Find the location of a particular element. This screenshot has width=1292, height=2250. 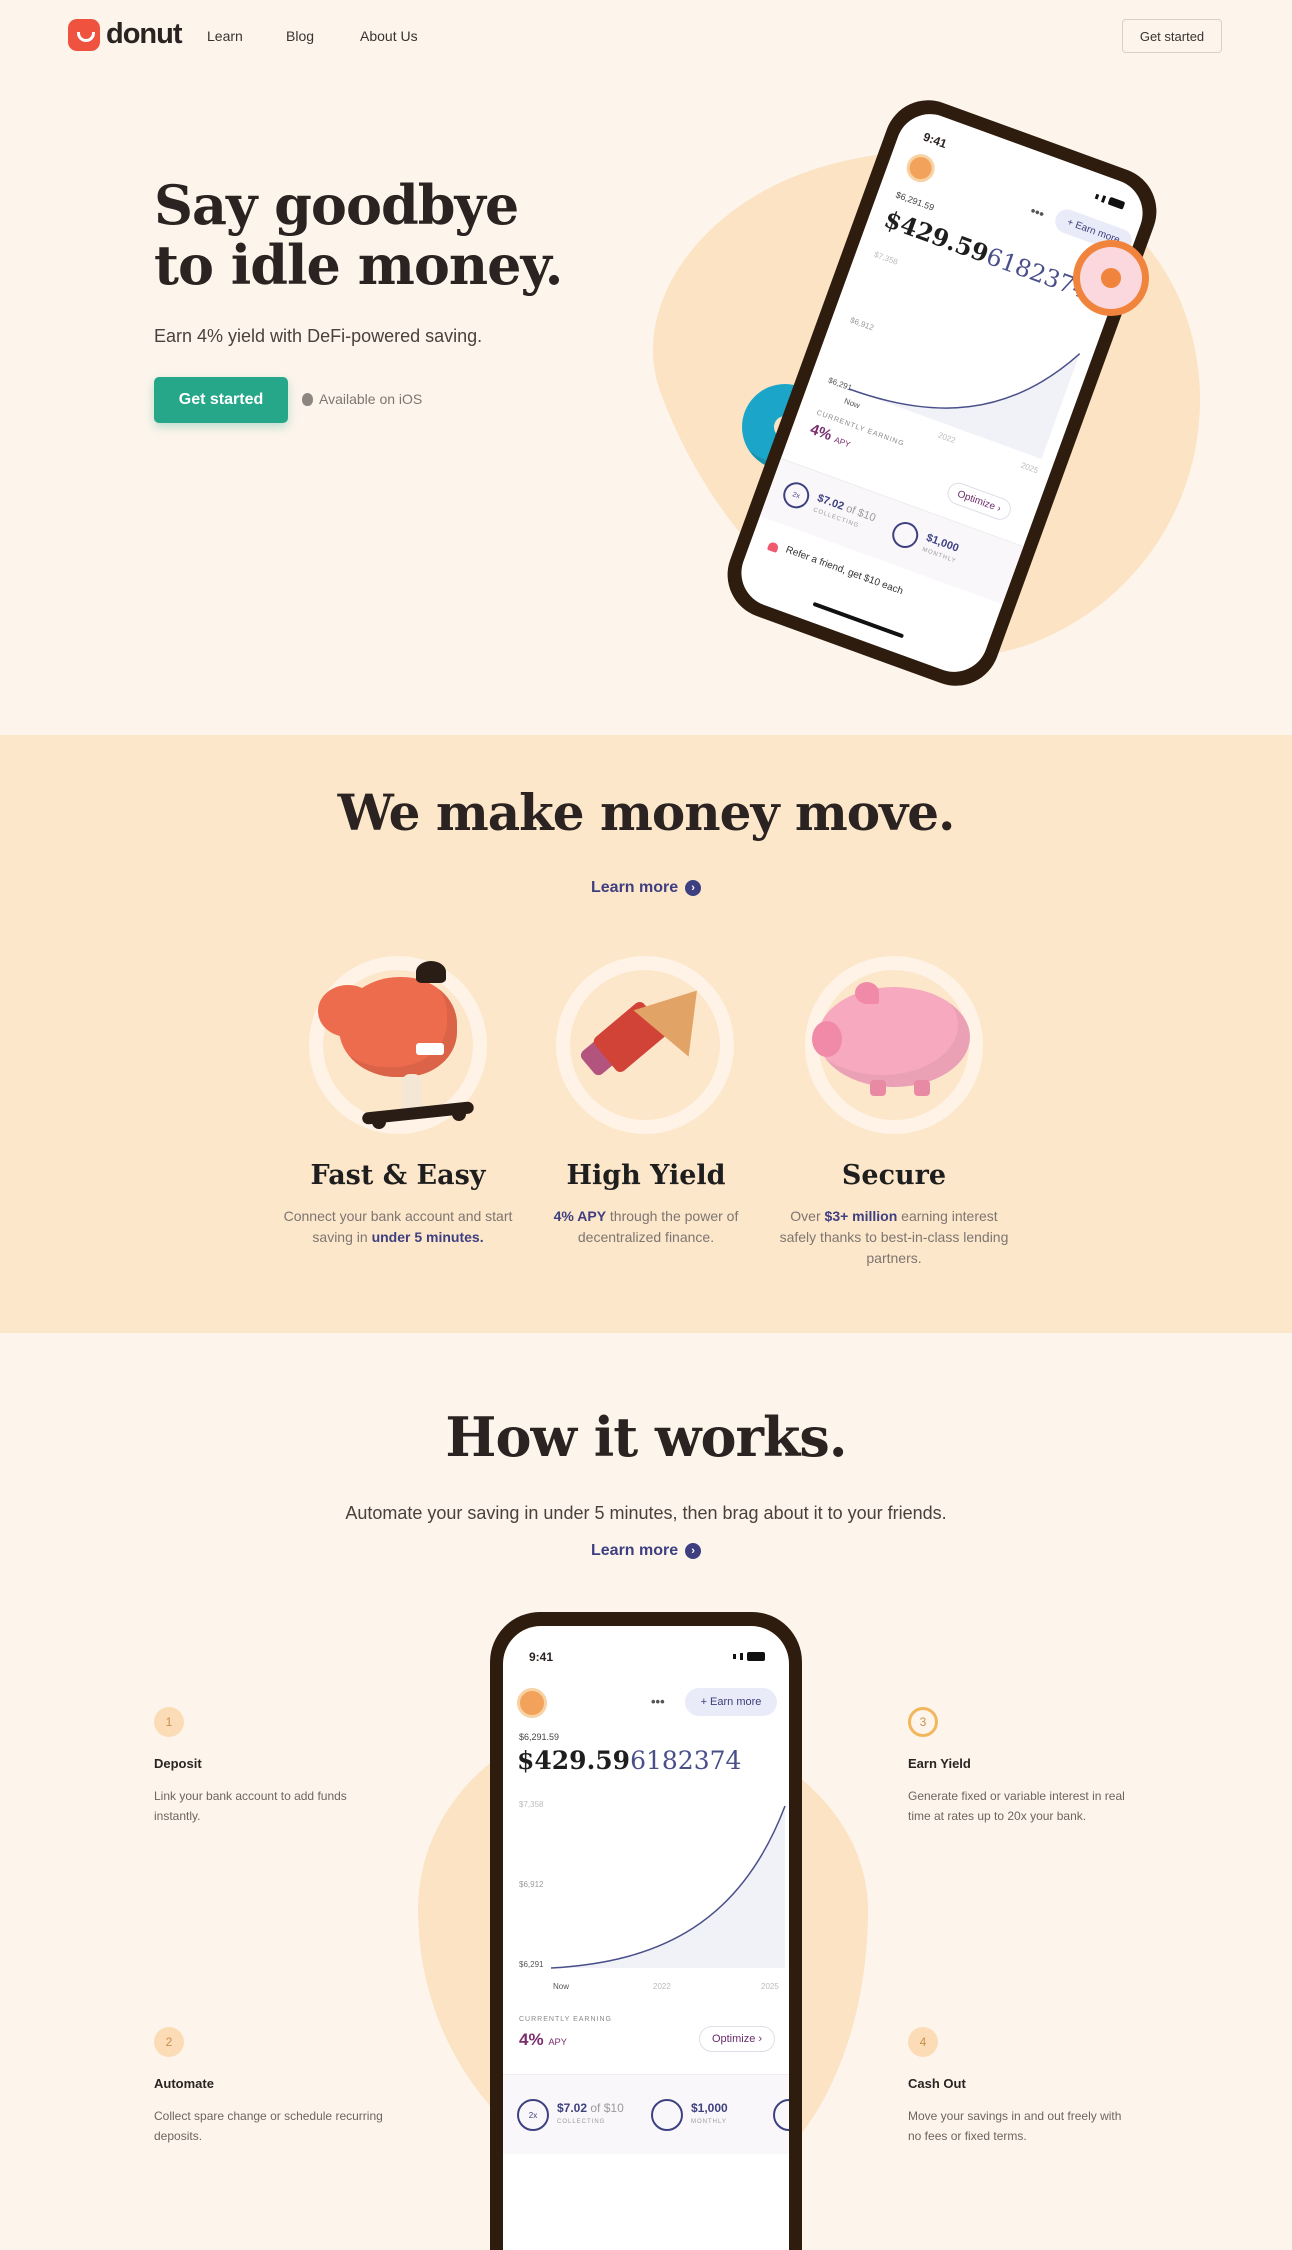

nav-get-started-button: Get started is located at coordinates (1172, 36).